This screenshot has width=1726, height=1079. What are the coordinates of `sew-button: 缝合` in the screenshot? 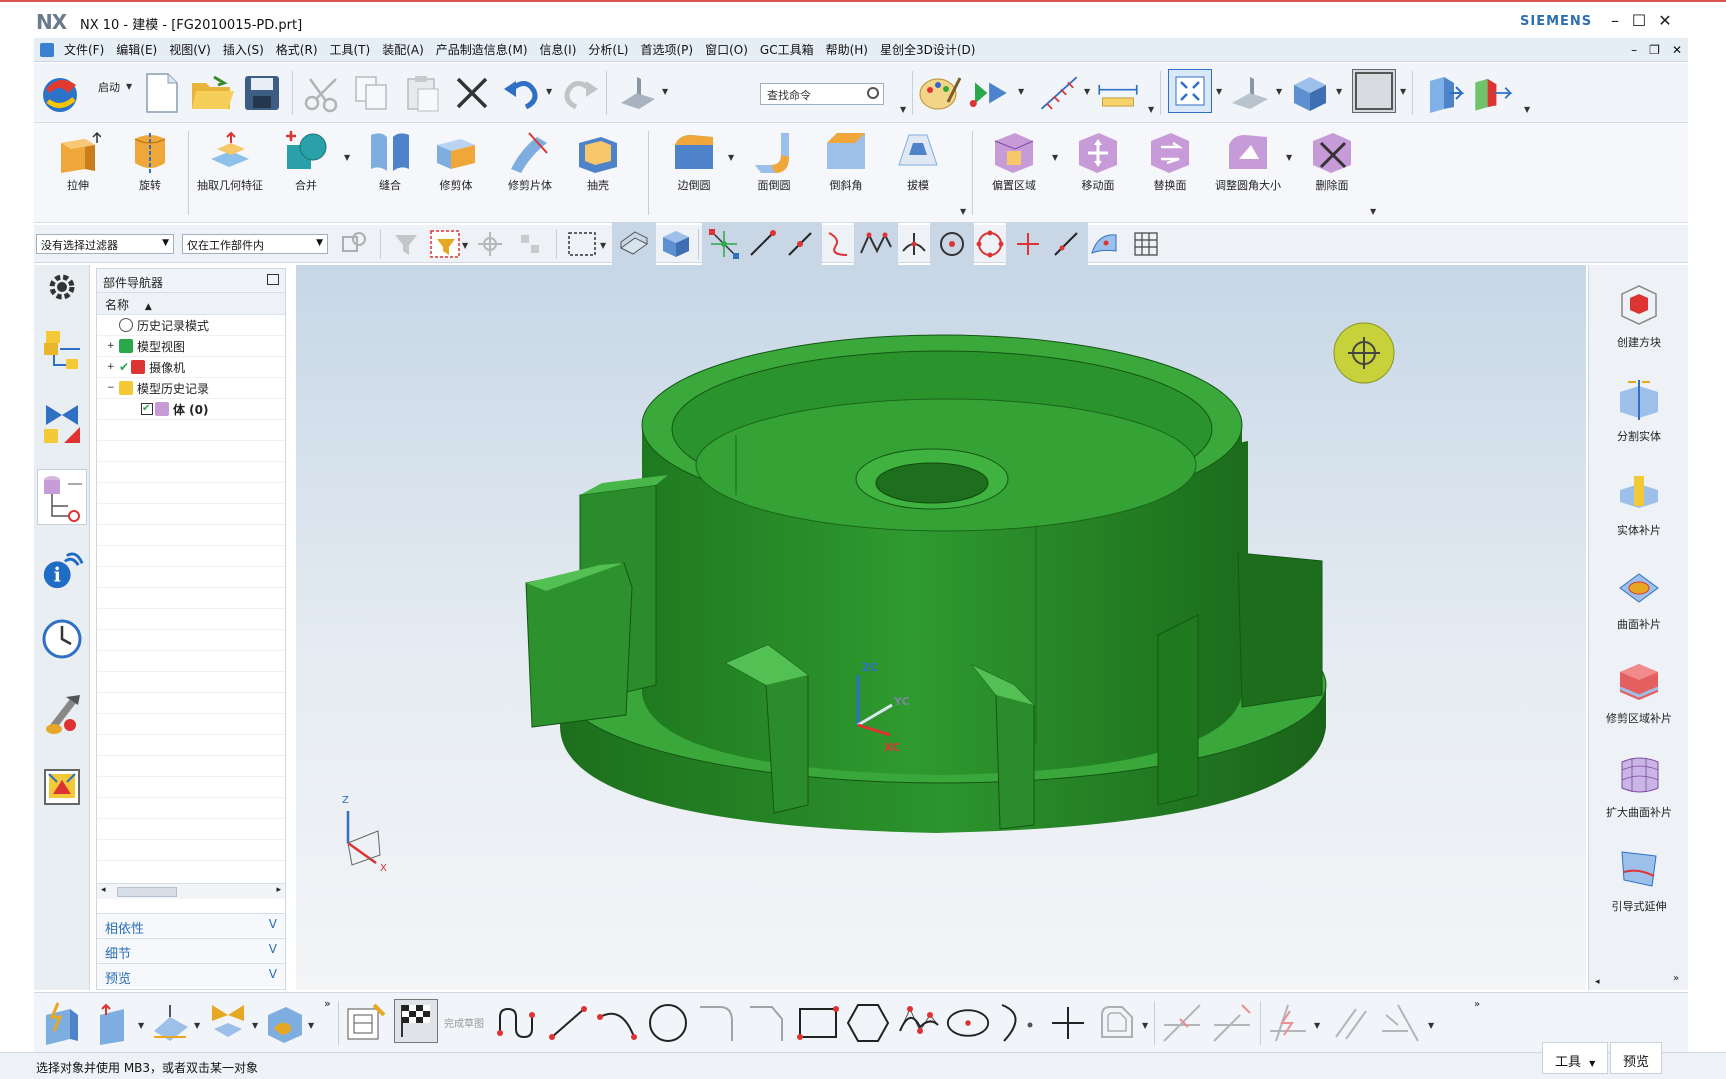 It's located at (390, 158).